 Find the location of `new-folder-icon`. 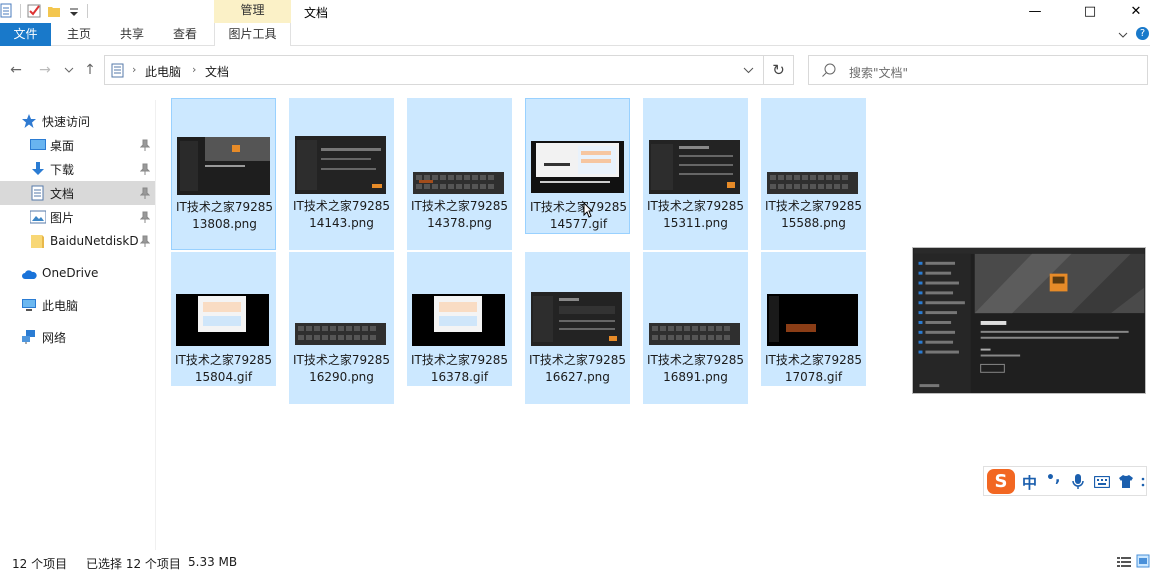

new-folder-icon is located at coordinates (54, 11).